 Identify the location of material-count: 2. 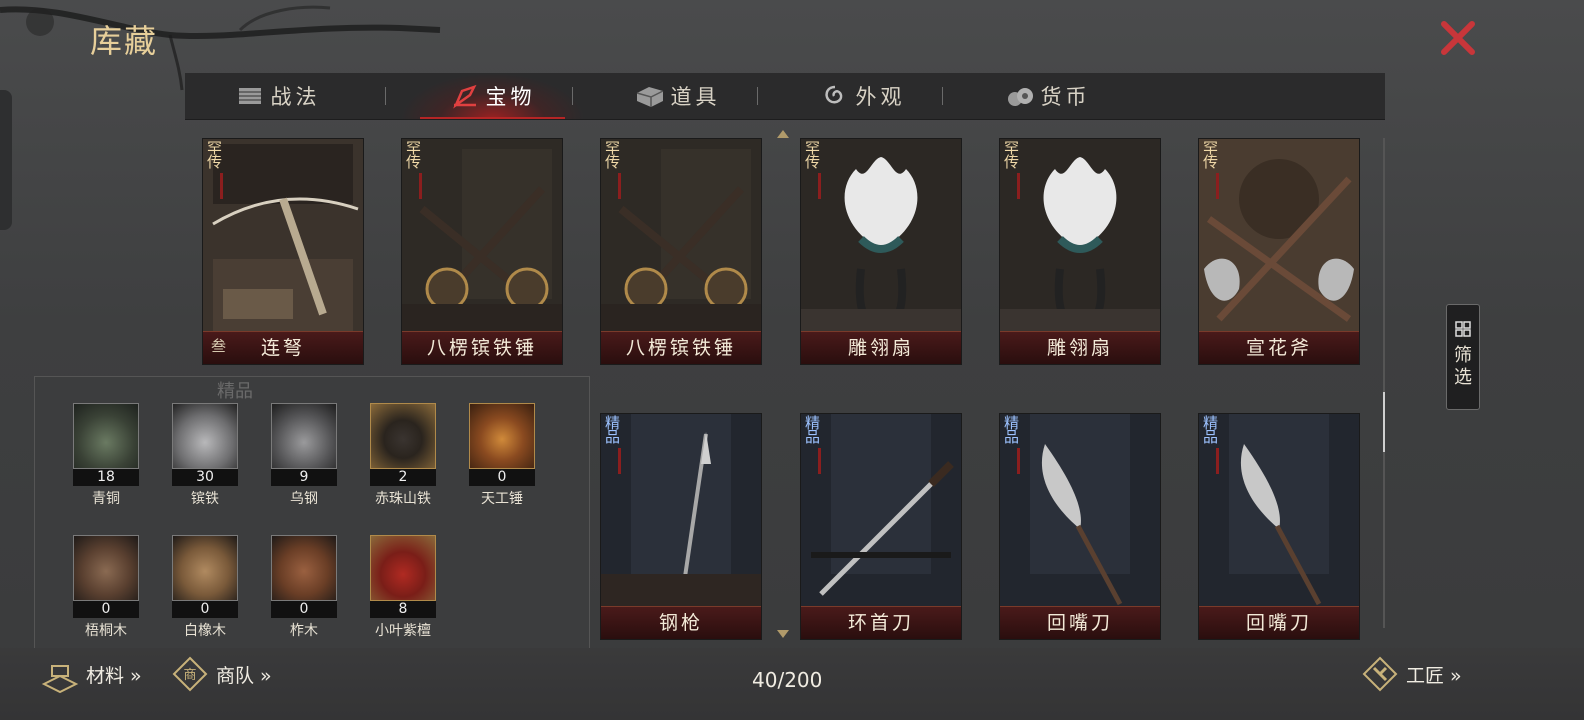
(403, 477).